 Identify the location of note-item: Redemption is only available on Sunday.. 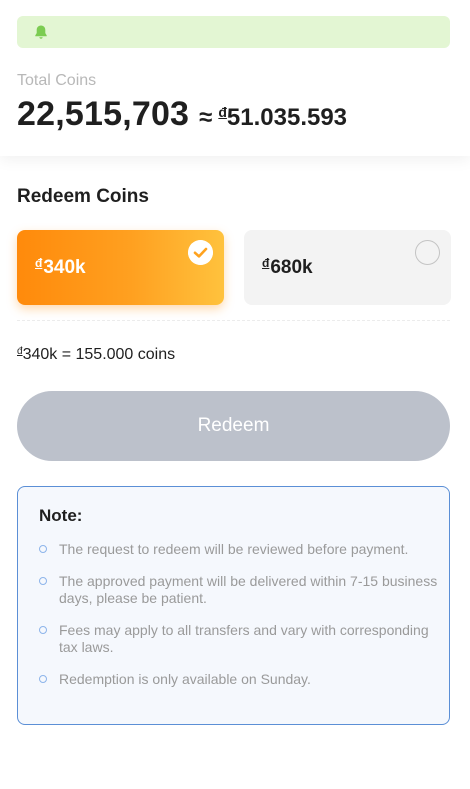
(239, 679).